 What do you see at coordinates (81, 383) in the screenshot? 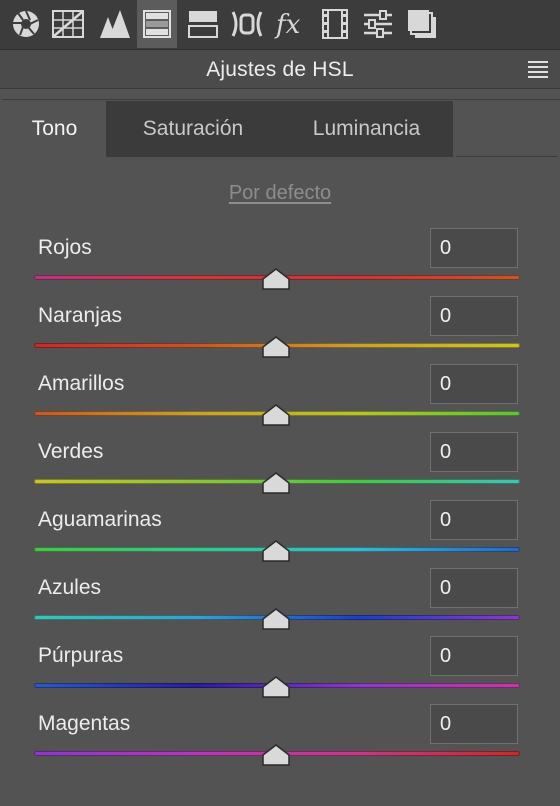
I see `slider-label: Amarillos` at bounding box center [81, 383].